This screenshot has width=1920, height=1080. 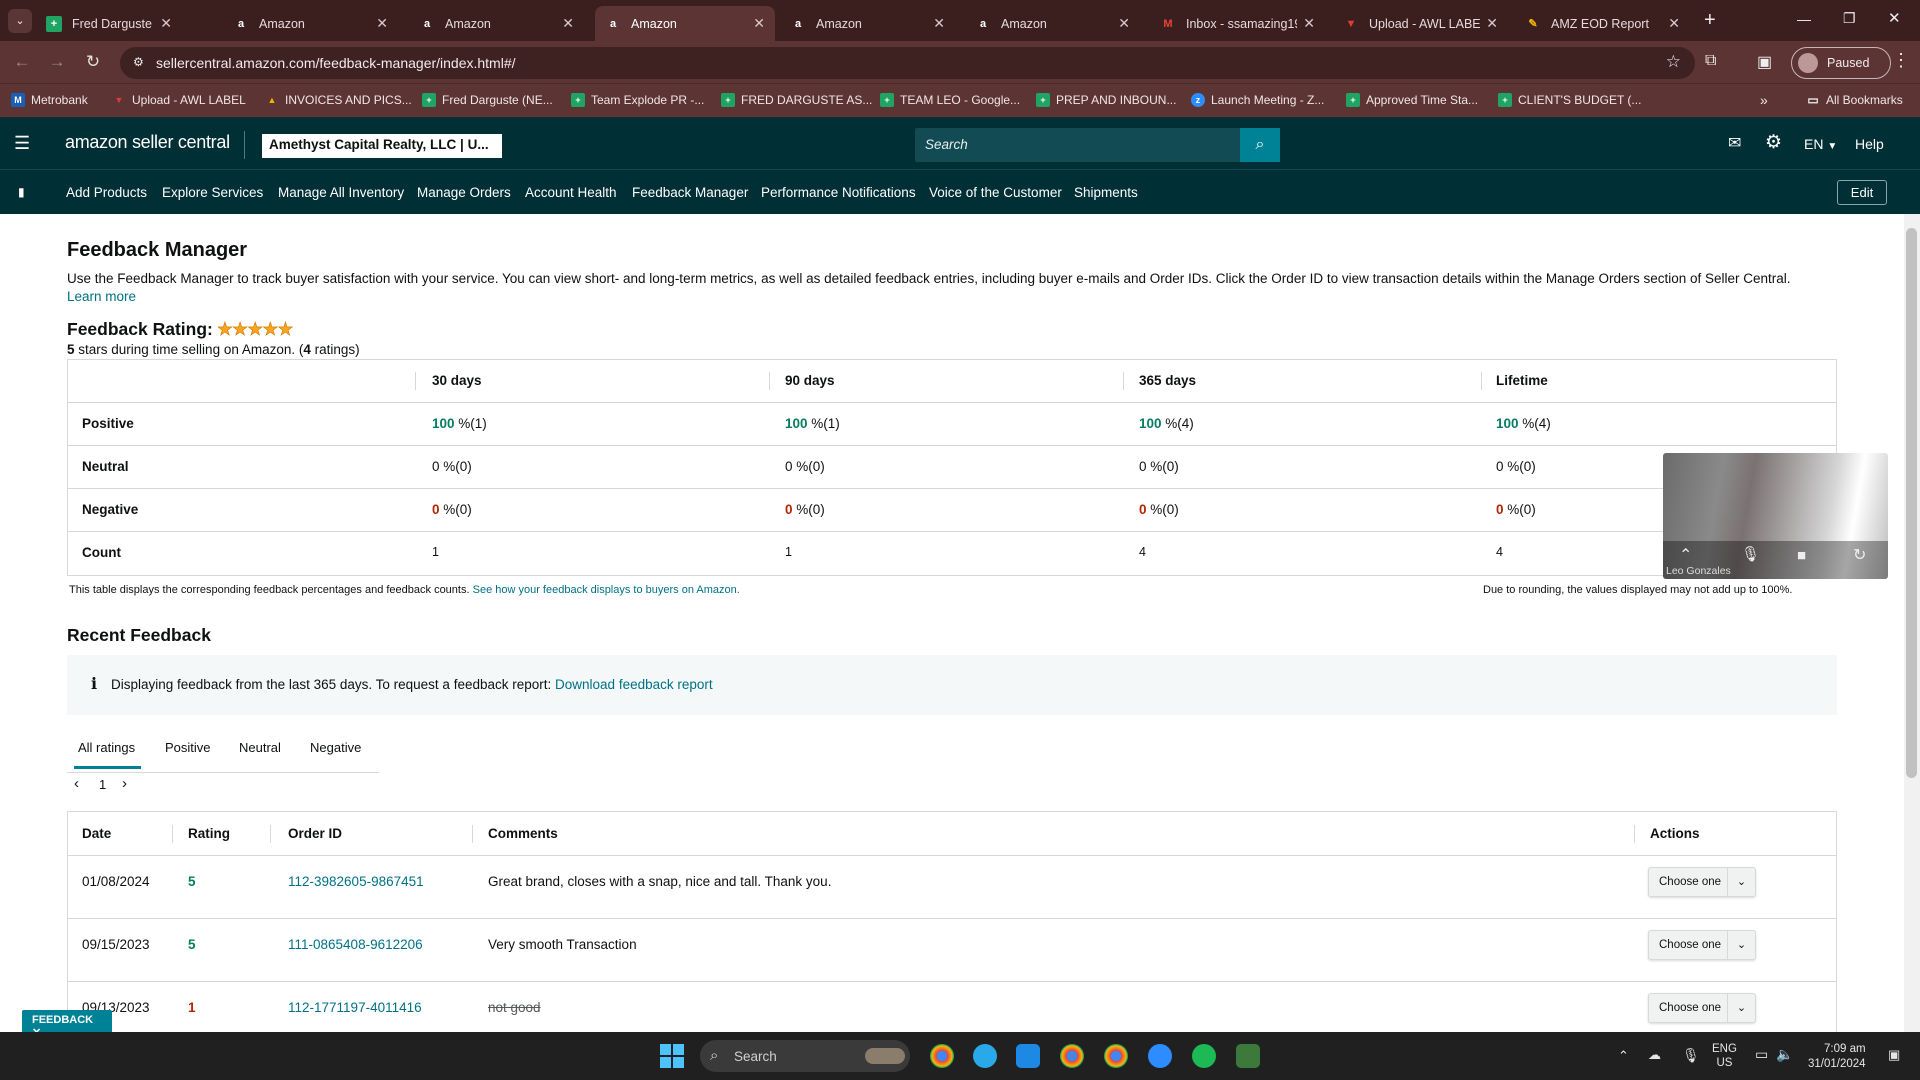 What do you see at coordinates (1237, 23) in the screenshot?
I see `browser-tab: M Inbox - ssamazing19 ✕` at bounding box center [1237, 23].